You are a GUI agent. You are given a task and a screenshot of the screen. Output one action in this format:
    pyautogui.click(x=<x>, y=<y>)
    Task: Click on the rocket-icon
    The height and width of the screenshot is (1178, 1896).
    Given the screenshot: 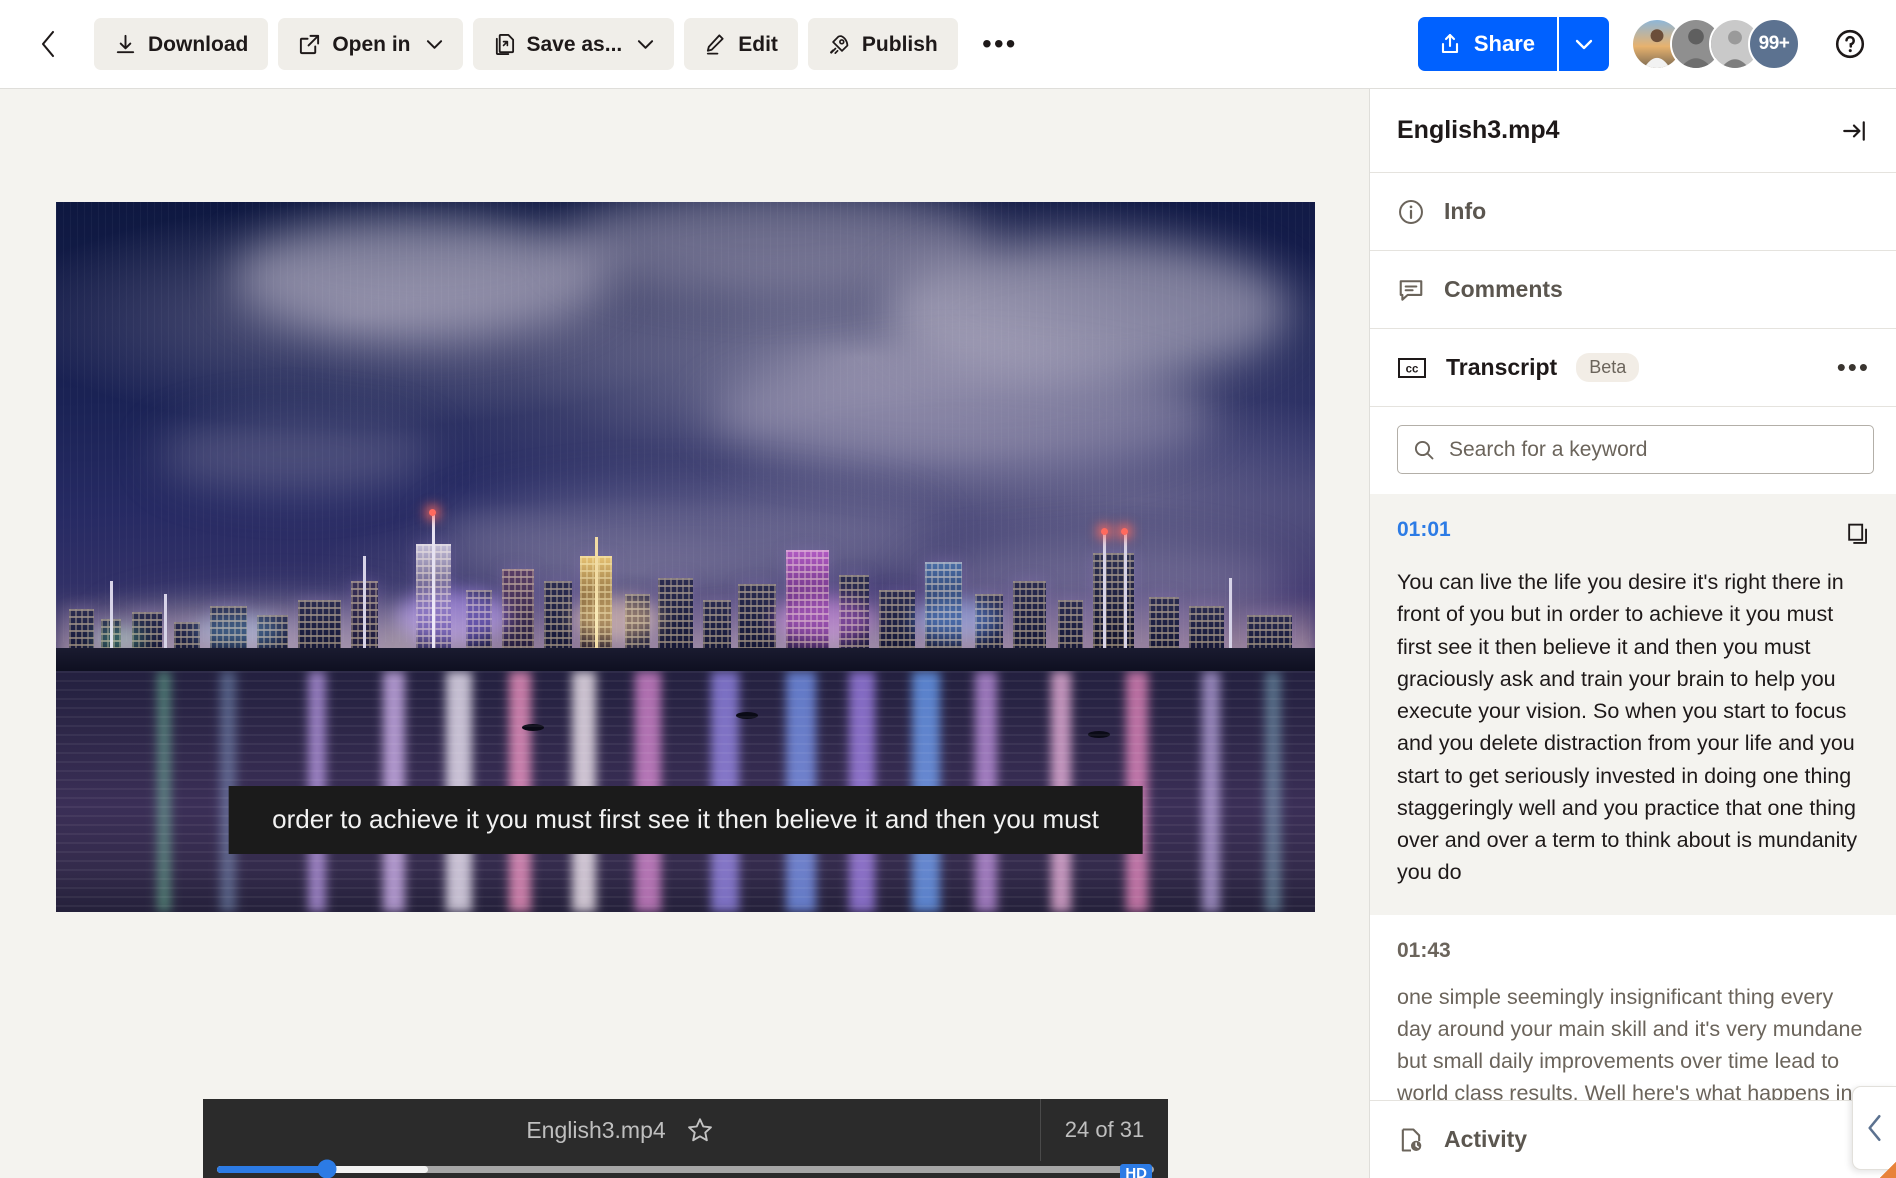 What is the action you would take?
    pyautogui.click(x=839, y=44)
    